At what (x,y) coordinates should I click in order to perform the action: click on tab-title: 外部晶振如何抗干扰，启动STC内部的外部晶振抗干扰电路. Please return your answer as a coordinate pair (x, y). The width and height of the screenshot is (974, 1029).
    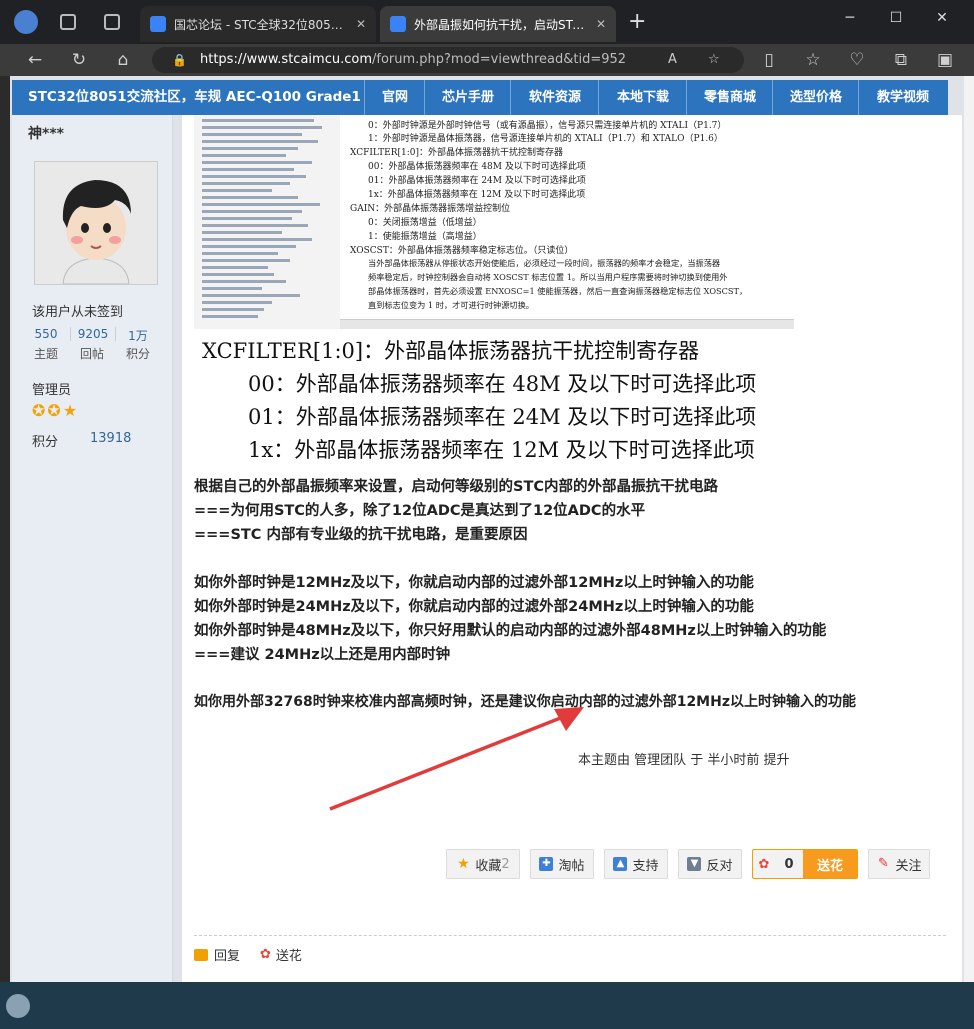
    Looking at the image, I should click on (501, 24).